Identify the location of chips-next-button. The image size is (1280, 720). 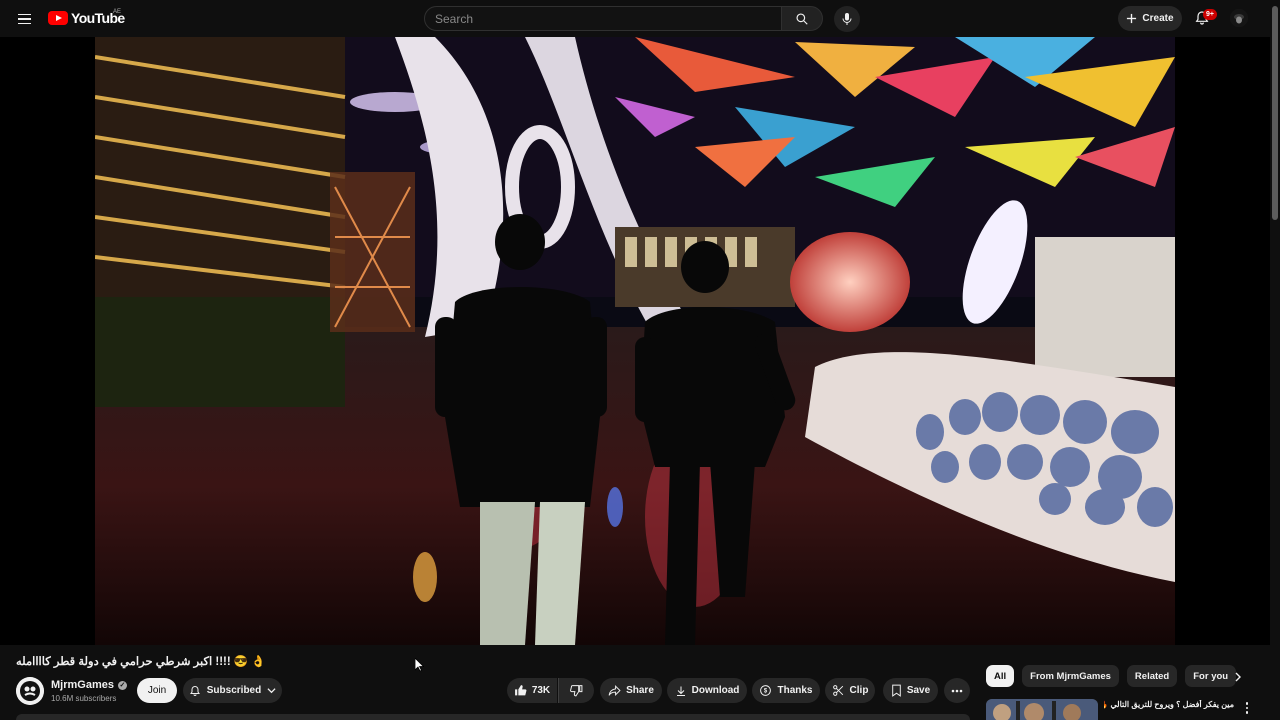
(1238, 677).